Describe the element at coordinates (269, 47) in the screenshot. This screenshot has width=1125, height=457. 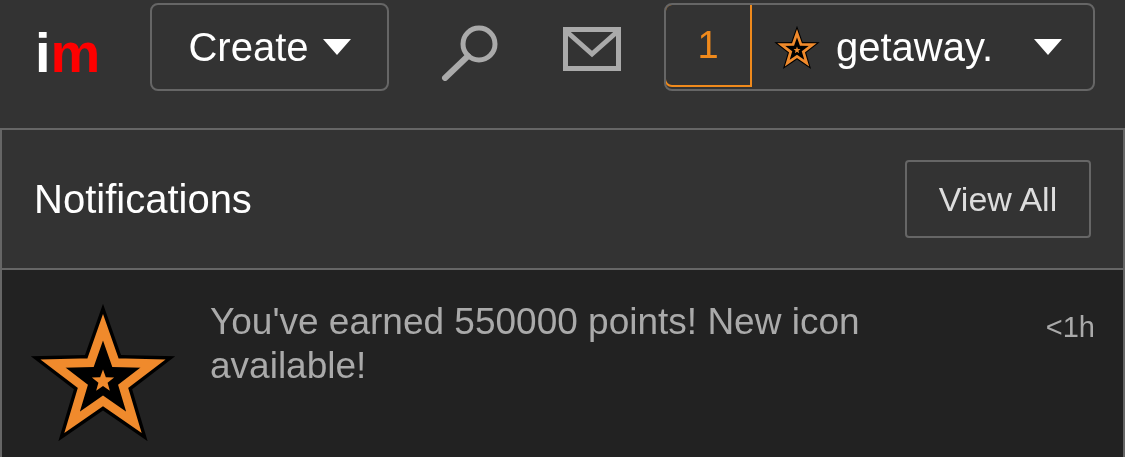
I see `create-button: Create` at that location.